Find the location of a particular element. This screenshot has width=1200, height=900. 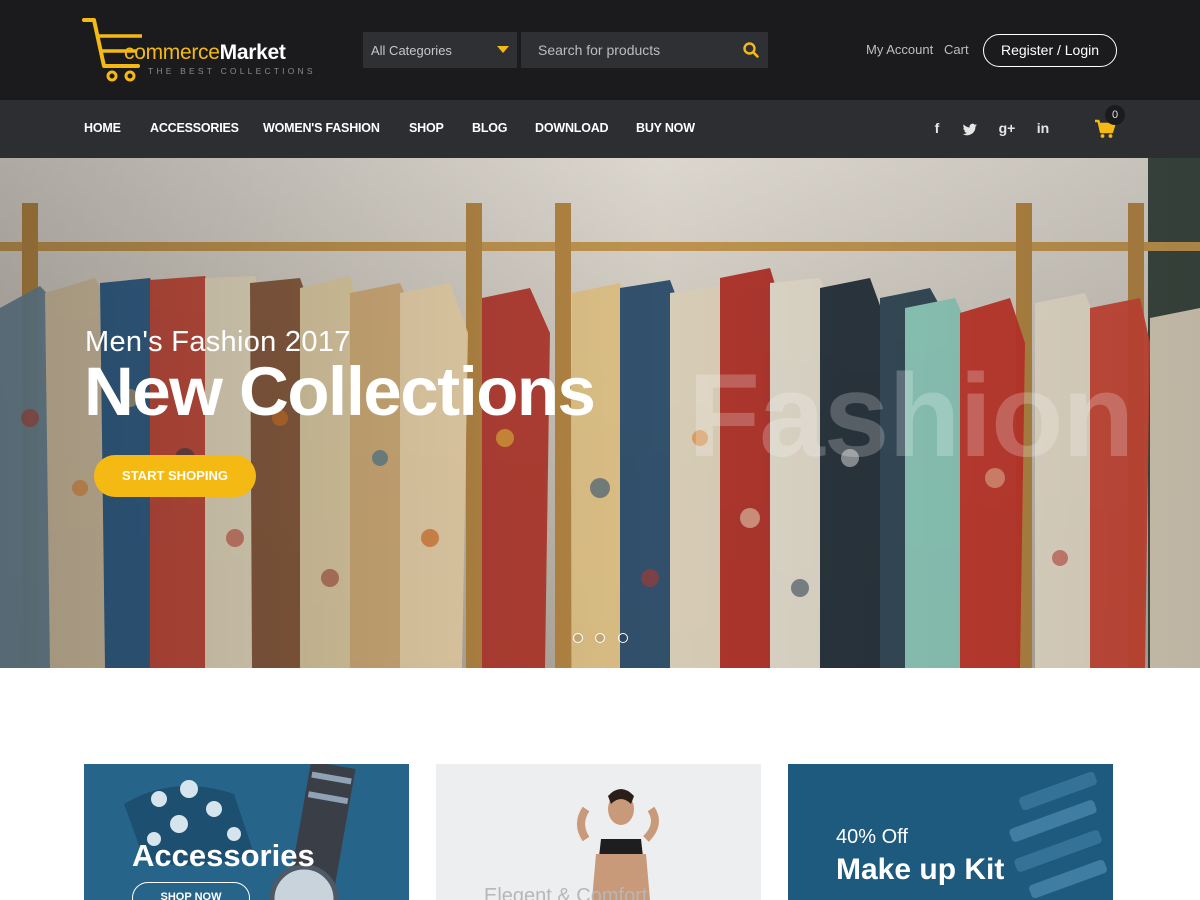

promo-card-elegent-comfort: Elegent & Comfort is located at coordinates (598, 832).